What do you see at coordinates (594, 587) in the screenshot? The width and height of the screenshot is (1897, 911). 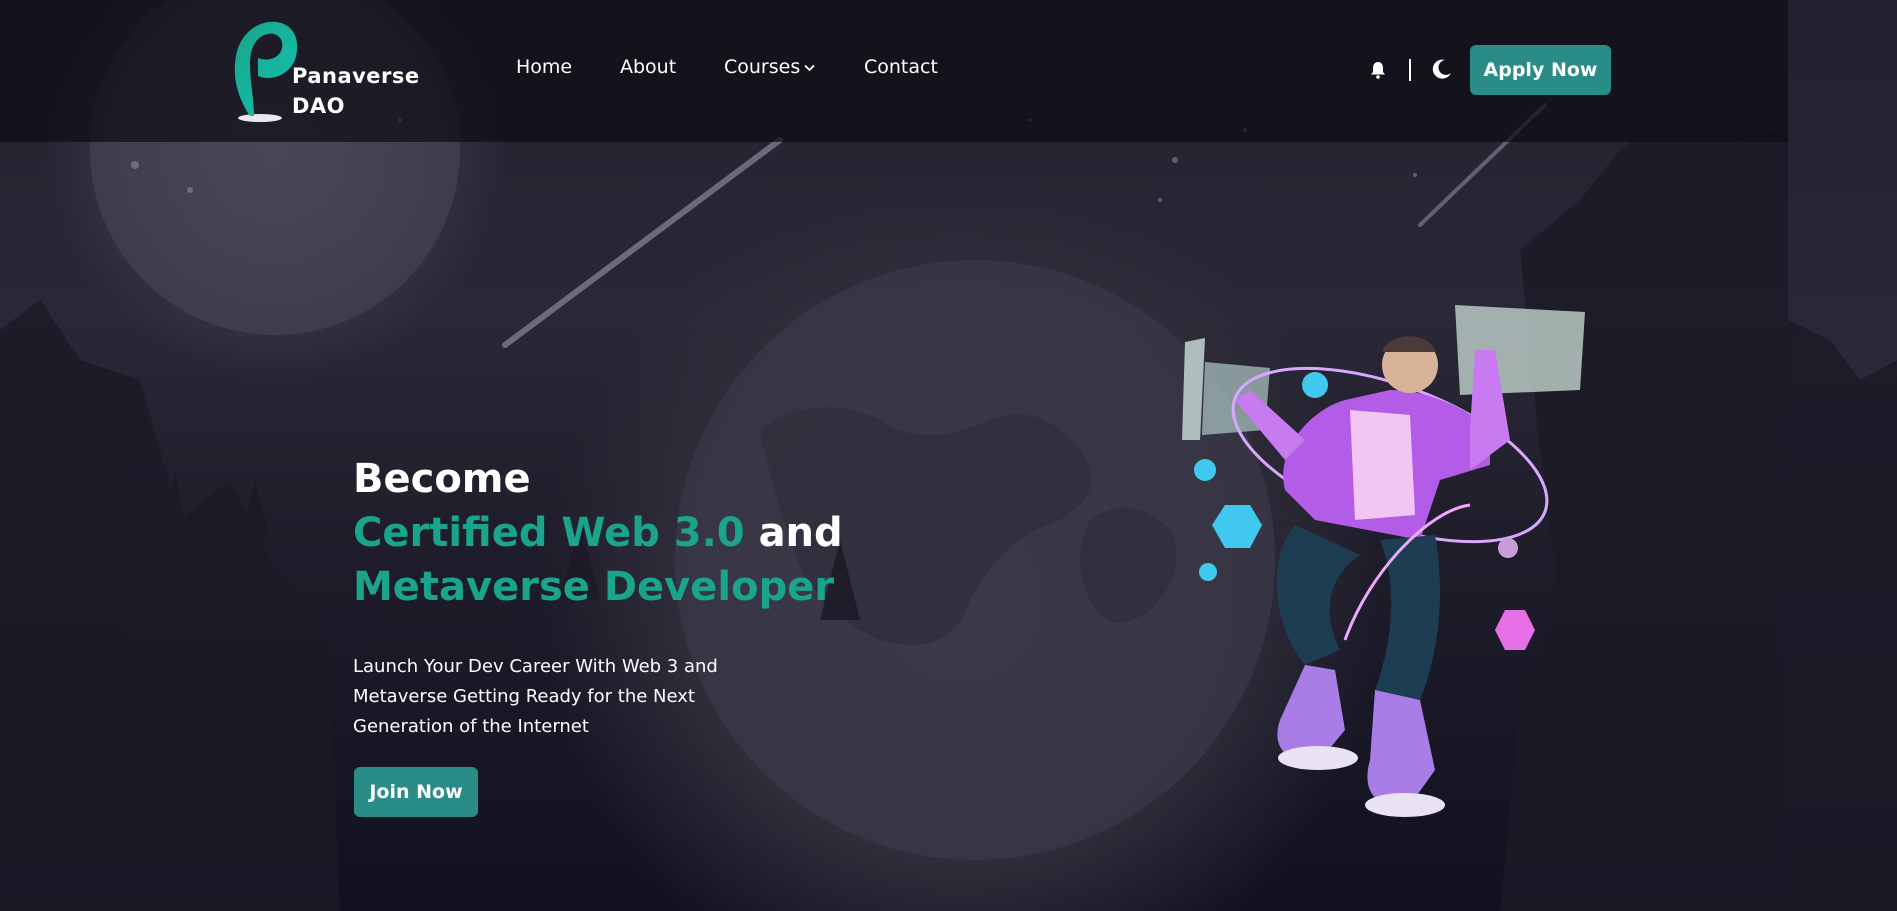 I see `hero-heading-accent-2: Metaverse Developer` at bounding box center [594, 587].